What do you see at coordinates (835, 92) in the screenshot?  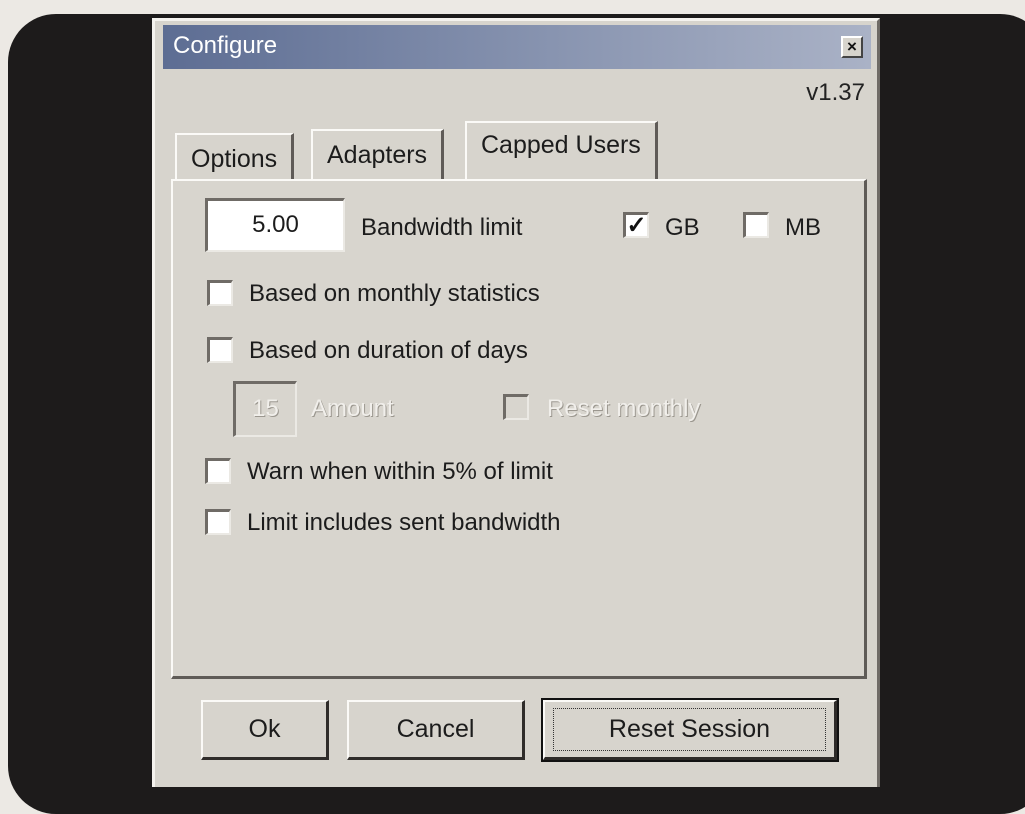 I see `version-label: v1.37` at bounding box center [835, 92].